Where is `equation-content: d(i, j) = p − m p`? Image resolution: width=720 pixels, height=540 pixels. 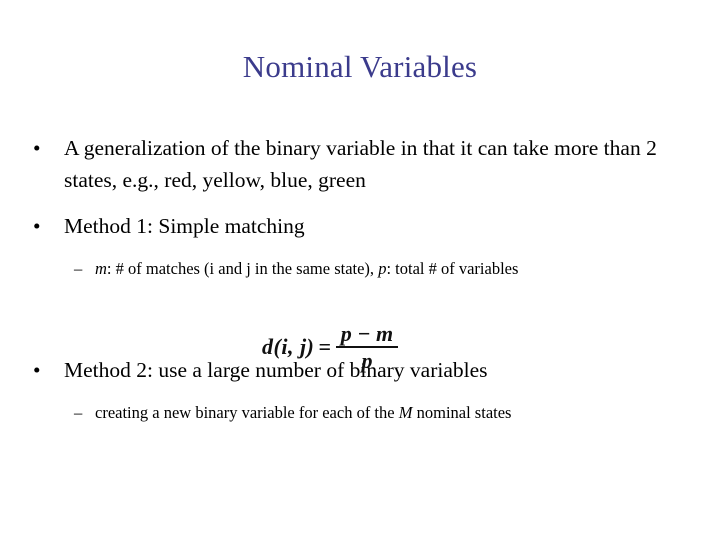
equation-content: d(i, j) = p − m p is located at coordinates (357, 347).